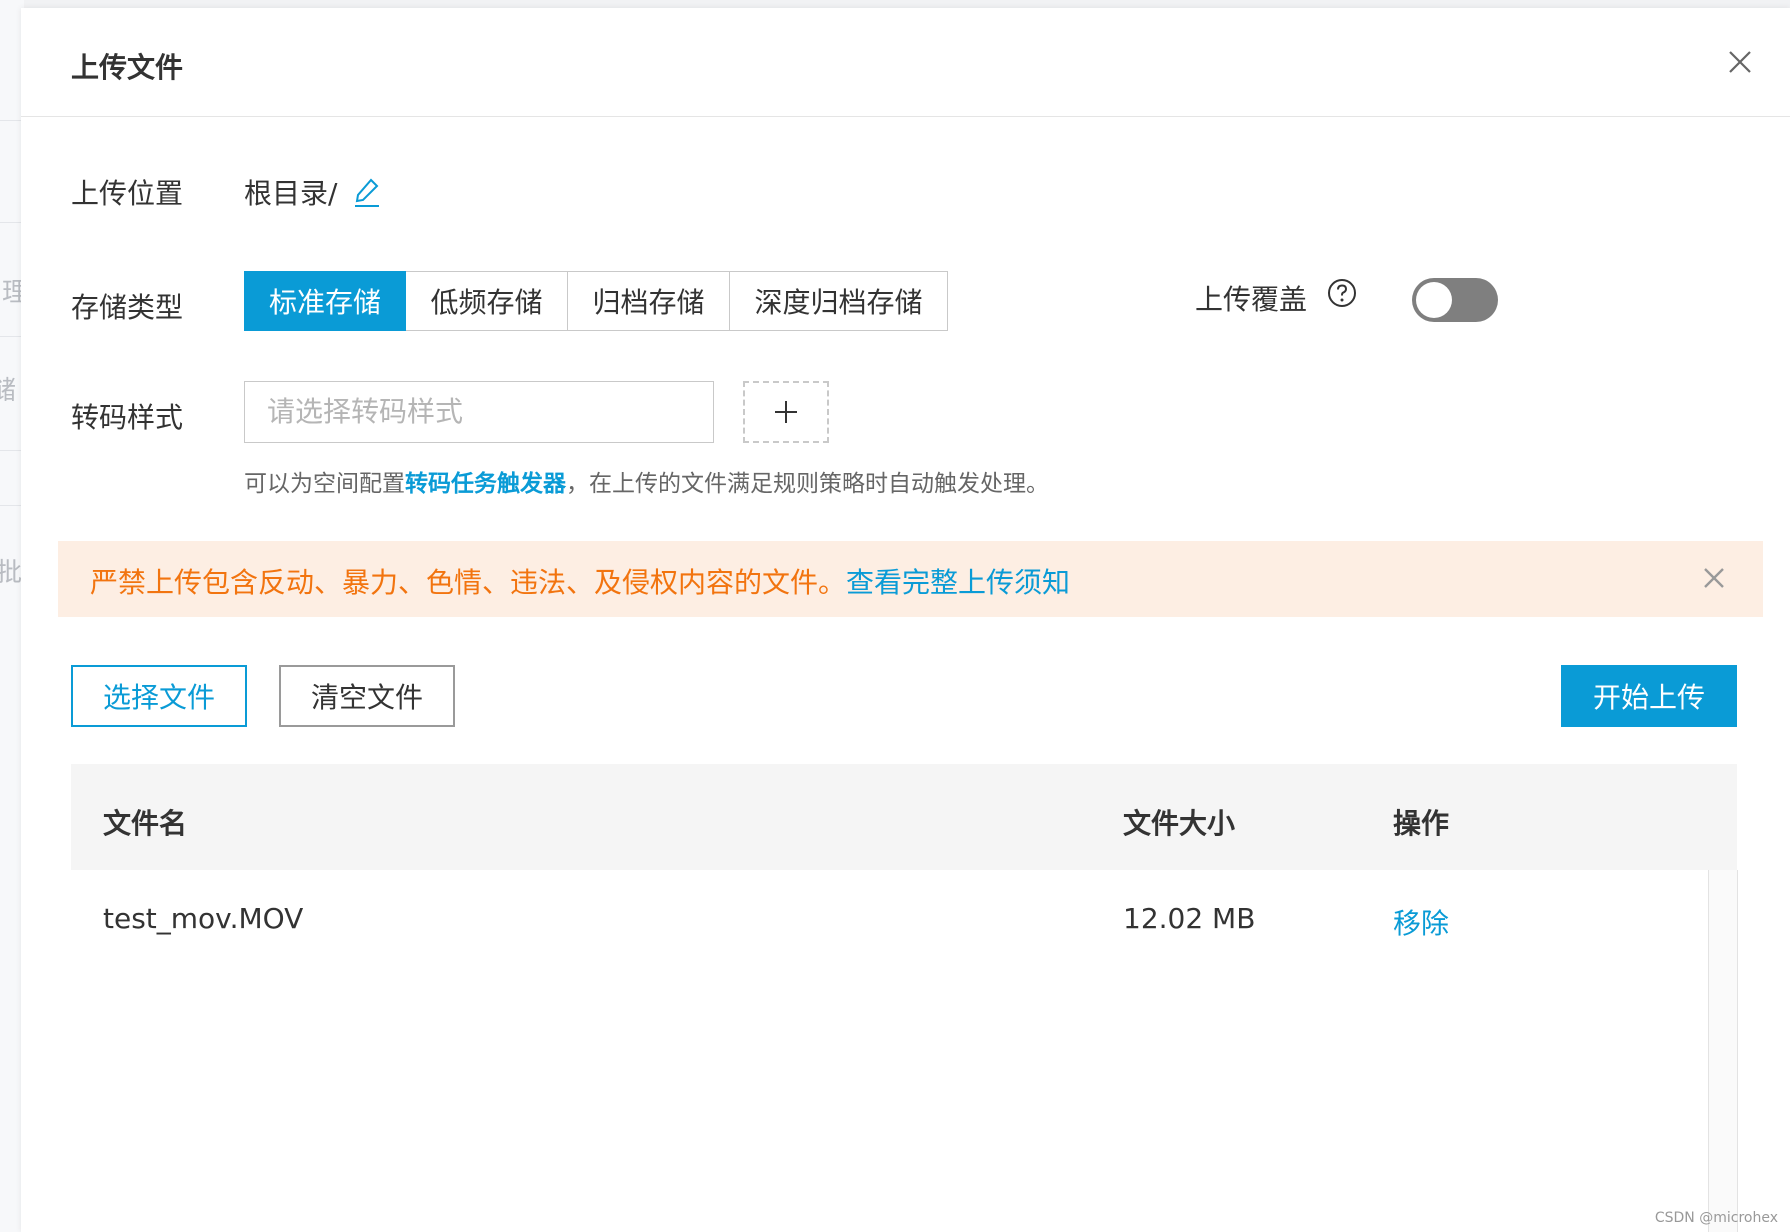 The width and height of the screenshot is (1790, 1232). I want to click on file-name-cell: test_mov.MOV, so click(203, 918).